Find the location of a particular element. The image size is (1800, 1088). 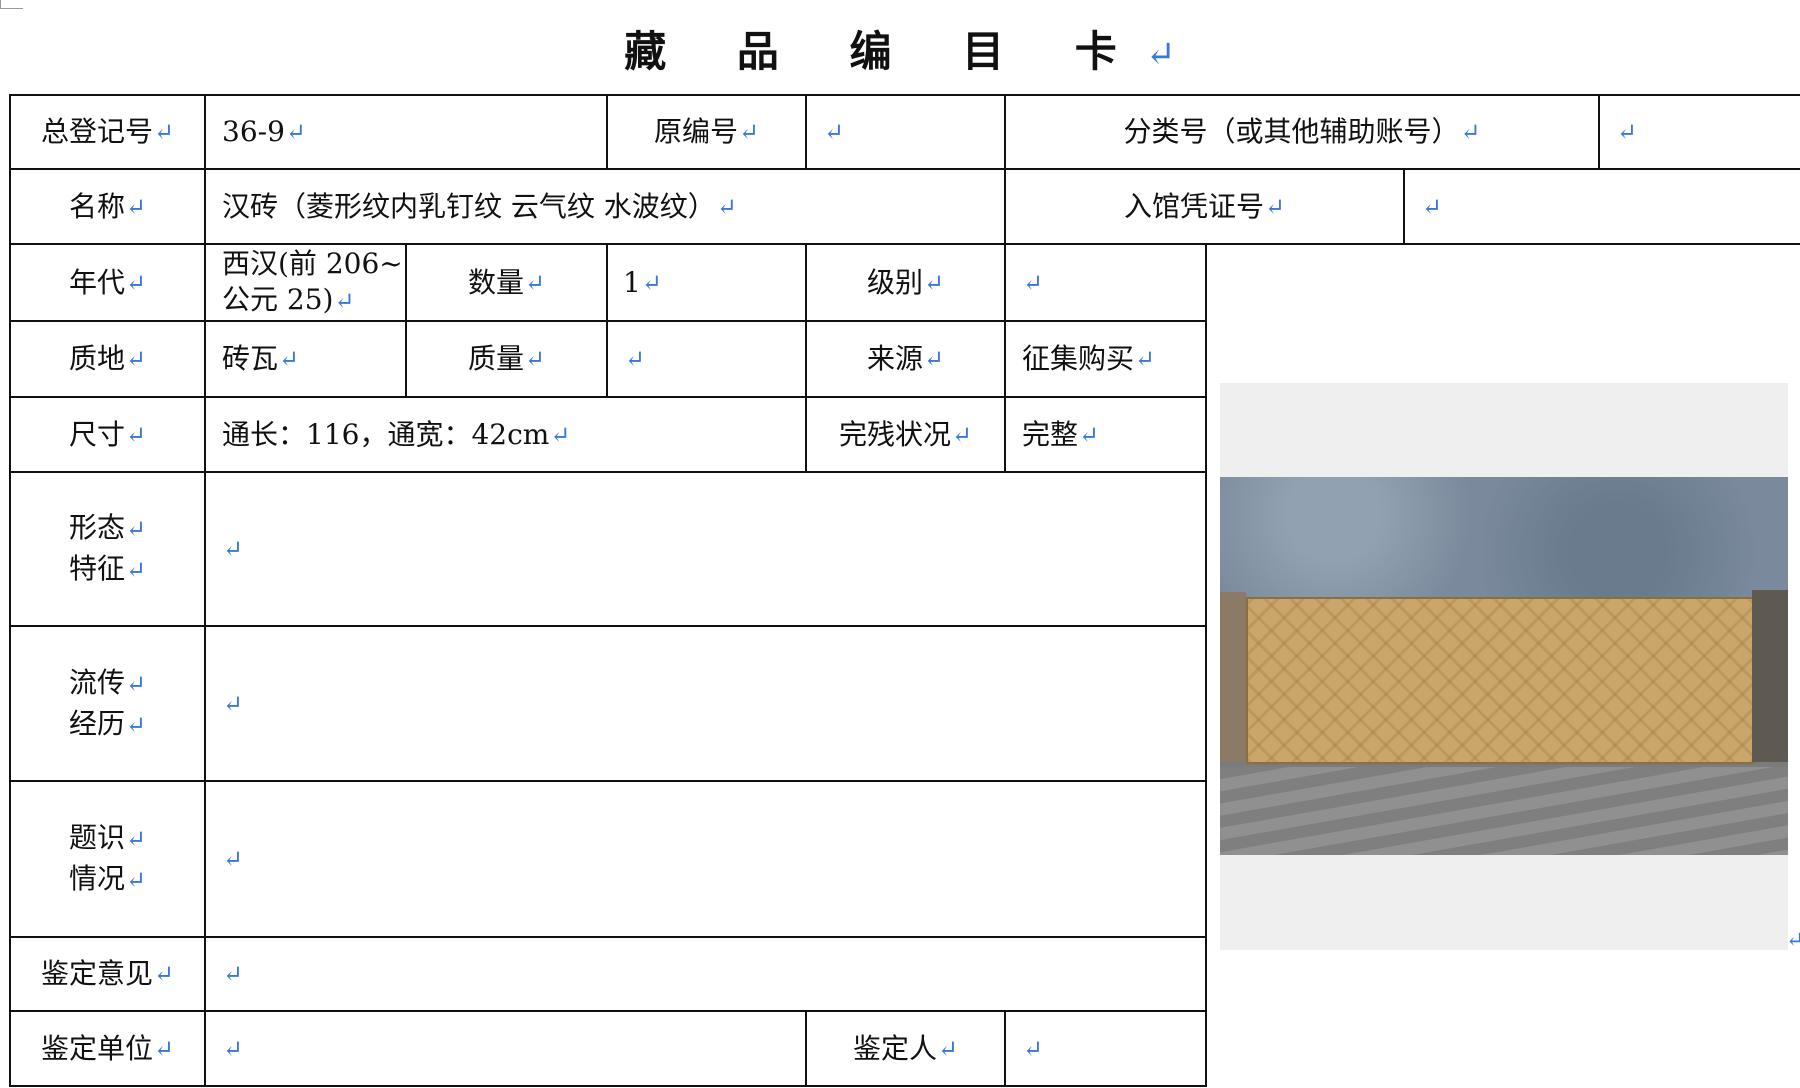

artifact-photo is located at coordinates (1504, 666).